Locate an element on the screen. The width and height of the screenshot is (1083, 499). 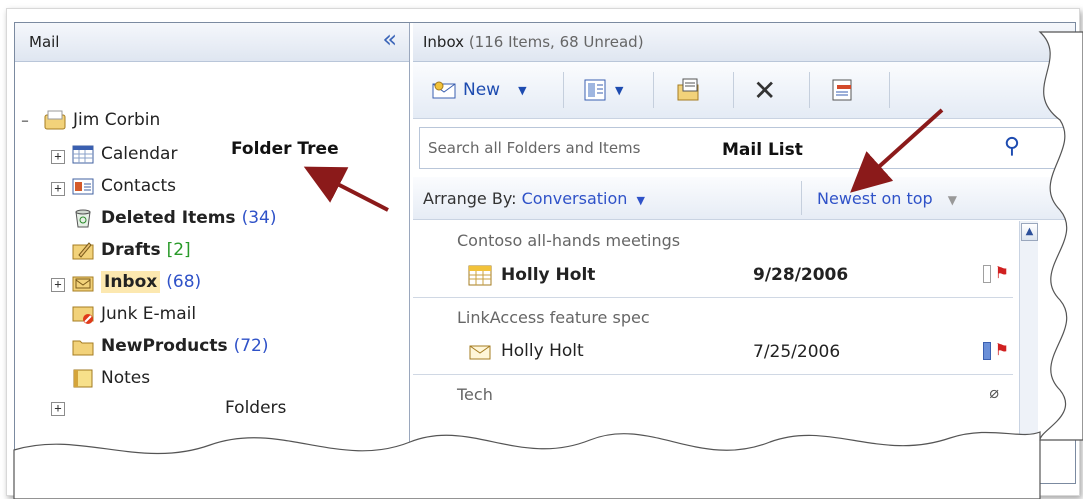
folder-label: Folders is located at coordinates (256, 408).